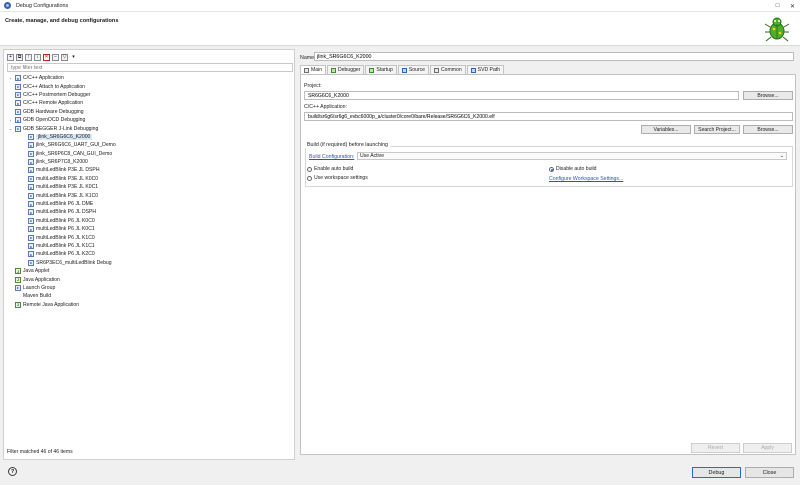 This screenshot has height=485, width=800. Describe the element at coordinates (151, 271) in the screenshot. I see `tree-item: J Java Applet` at that location.